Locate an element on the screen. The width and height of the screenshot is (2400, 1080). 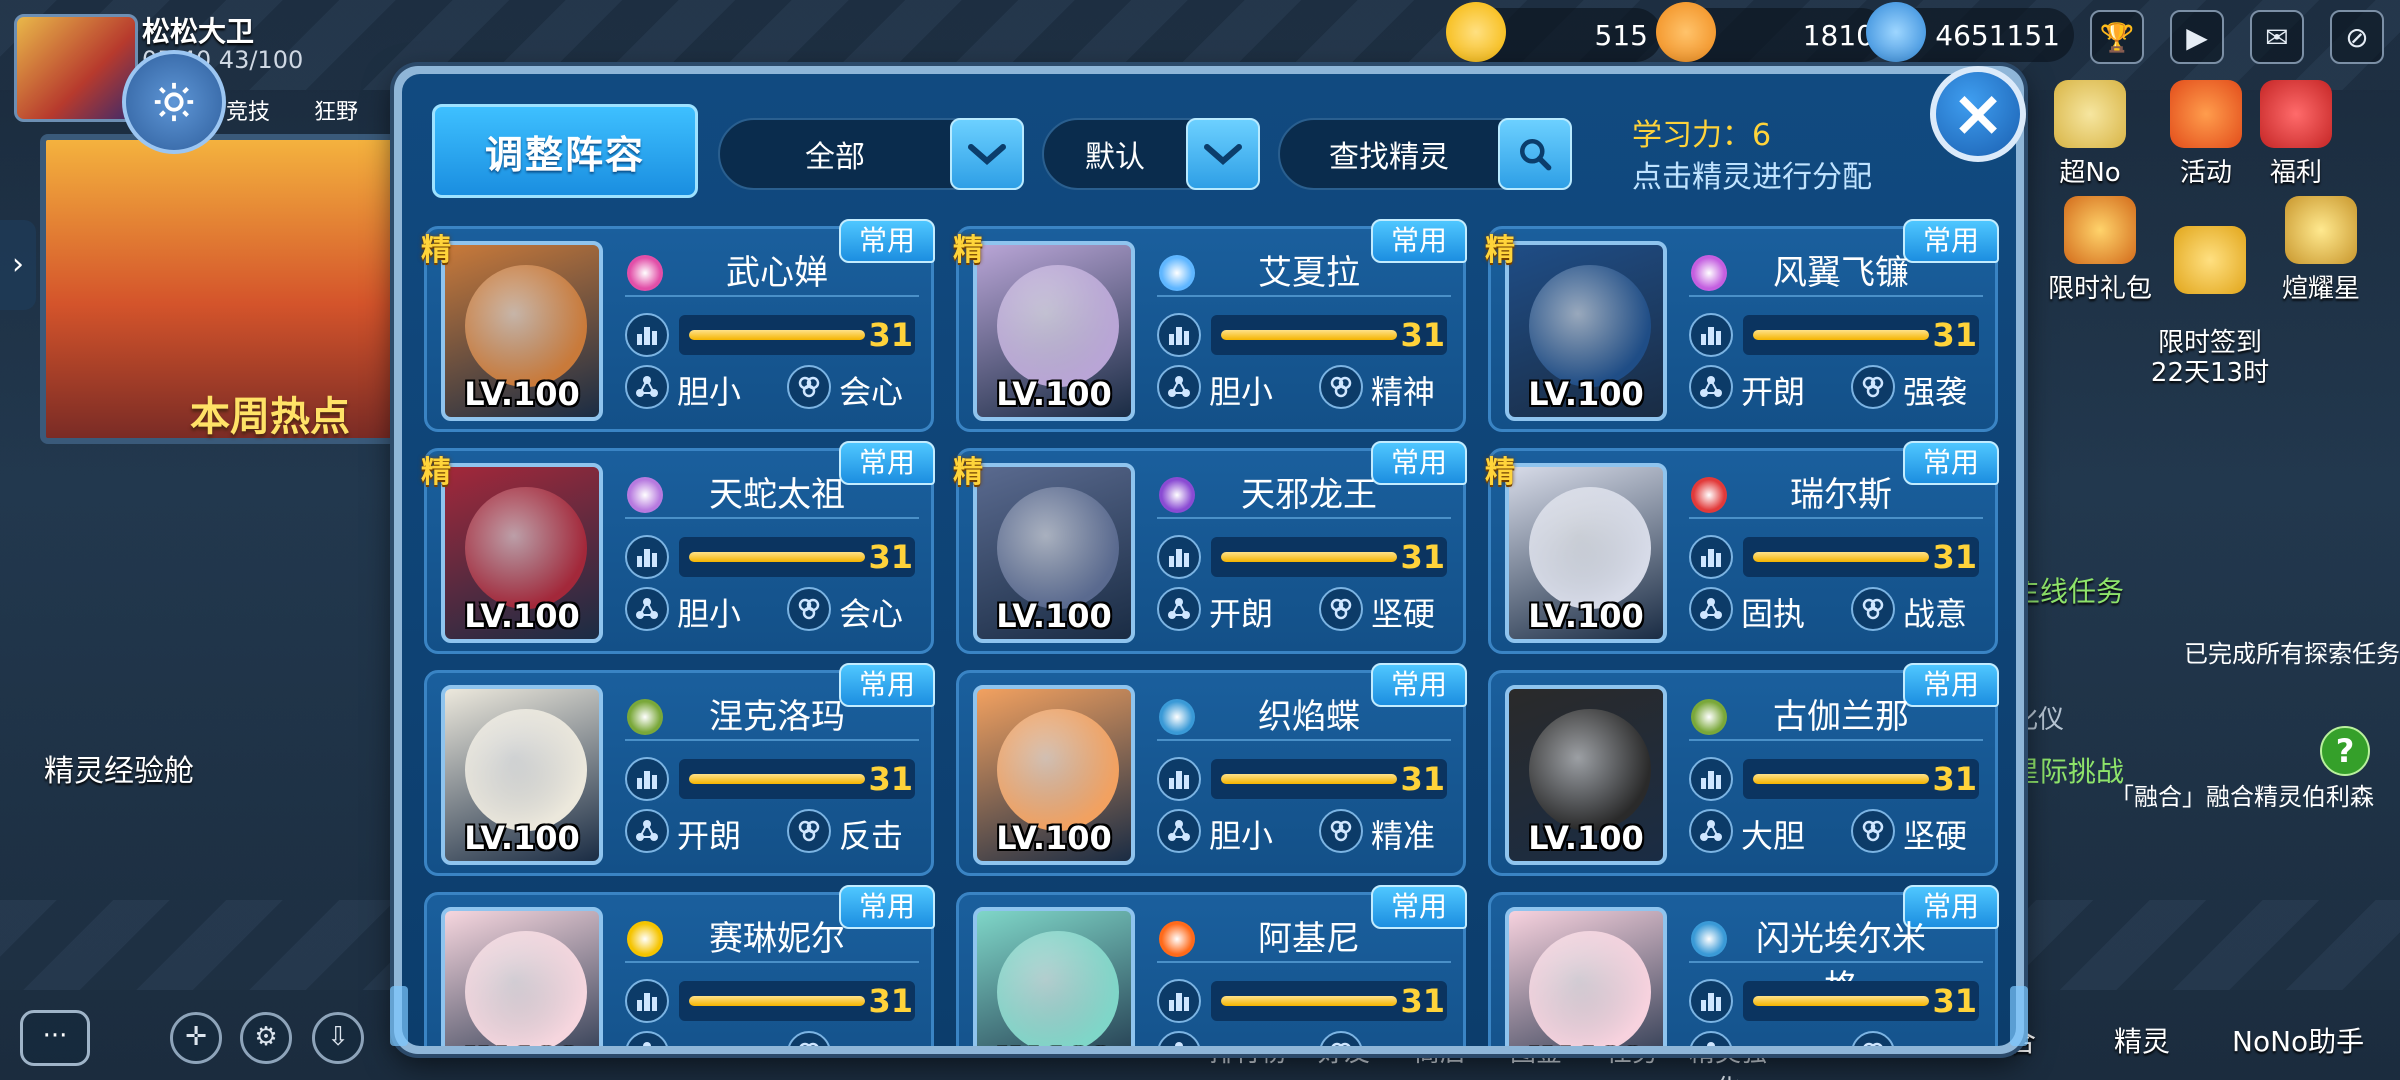
nav-nono-assistant: NoNo助手 is located at coordinates (2298, 1040).